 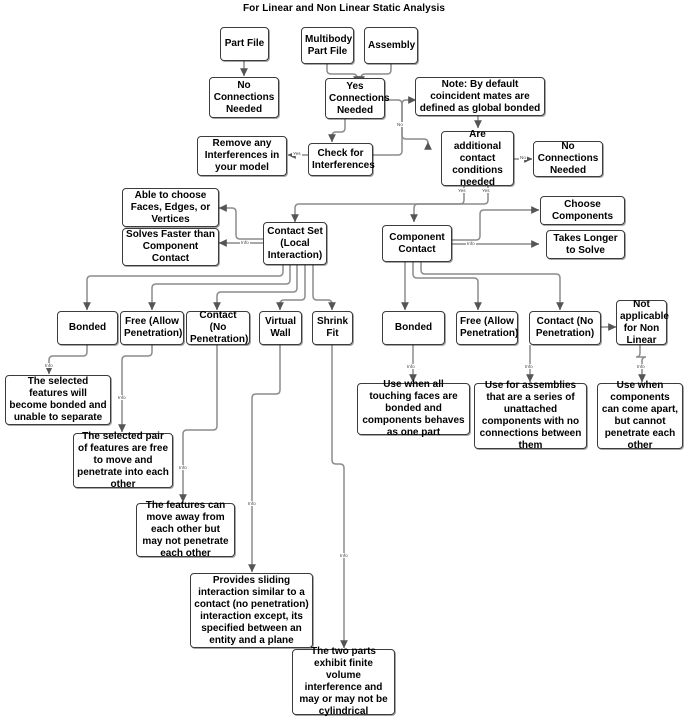 I want to click on node-right-contact-no-penetration-label: Contact (No Penetration), so click(x=565, y=327).